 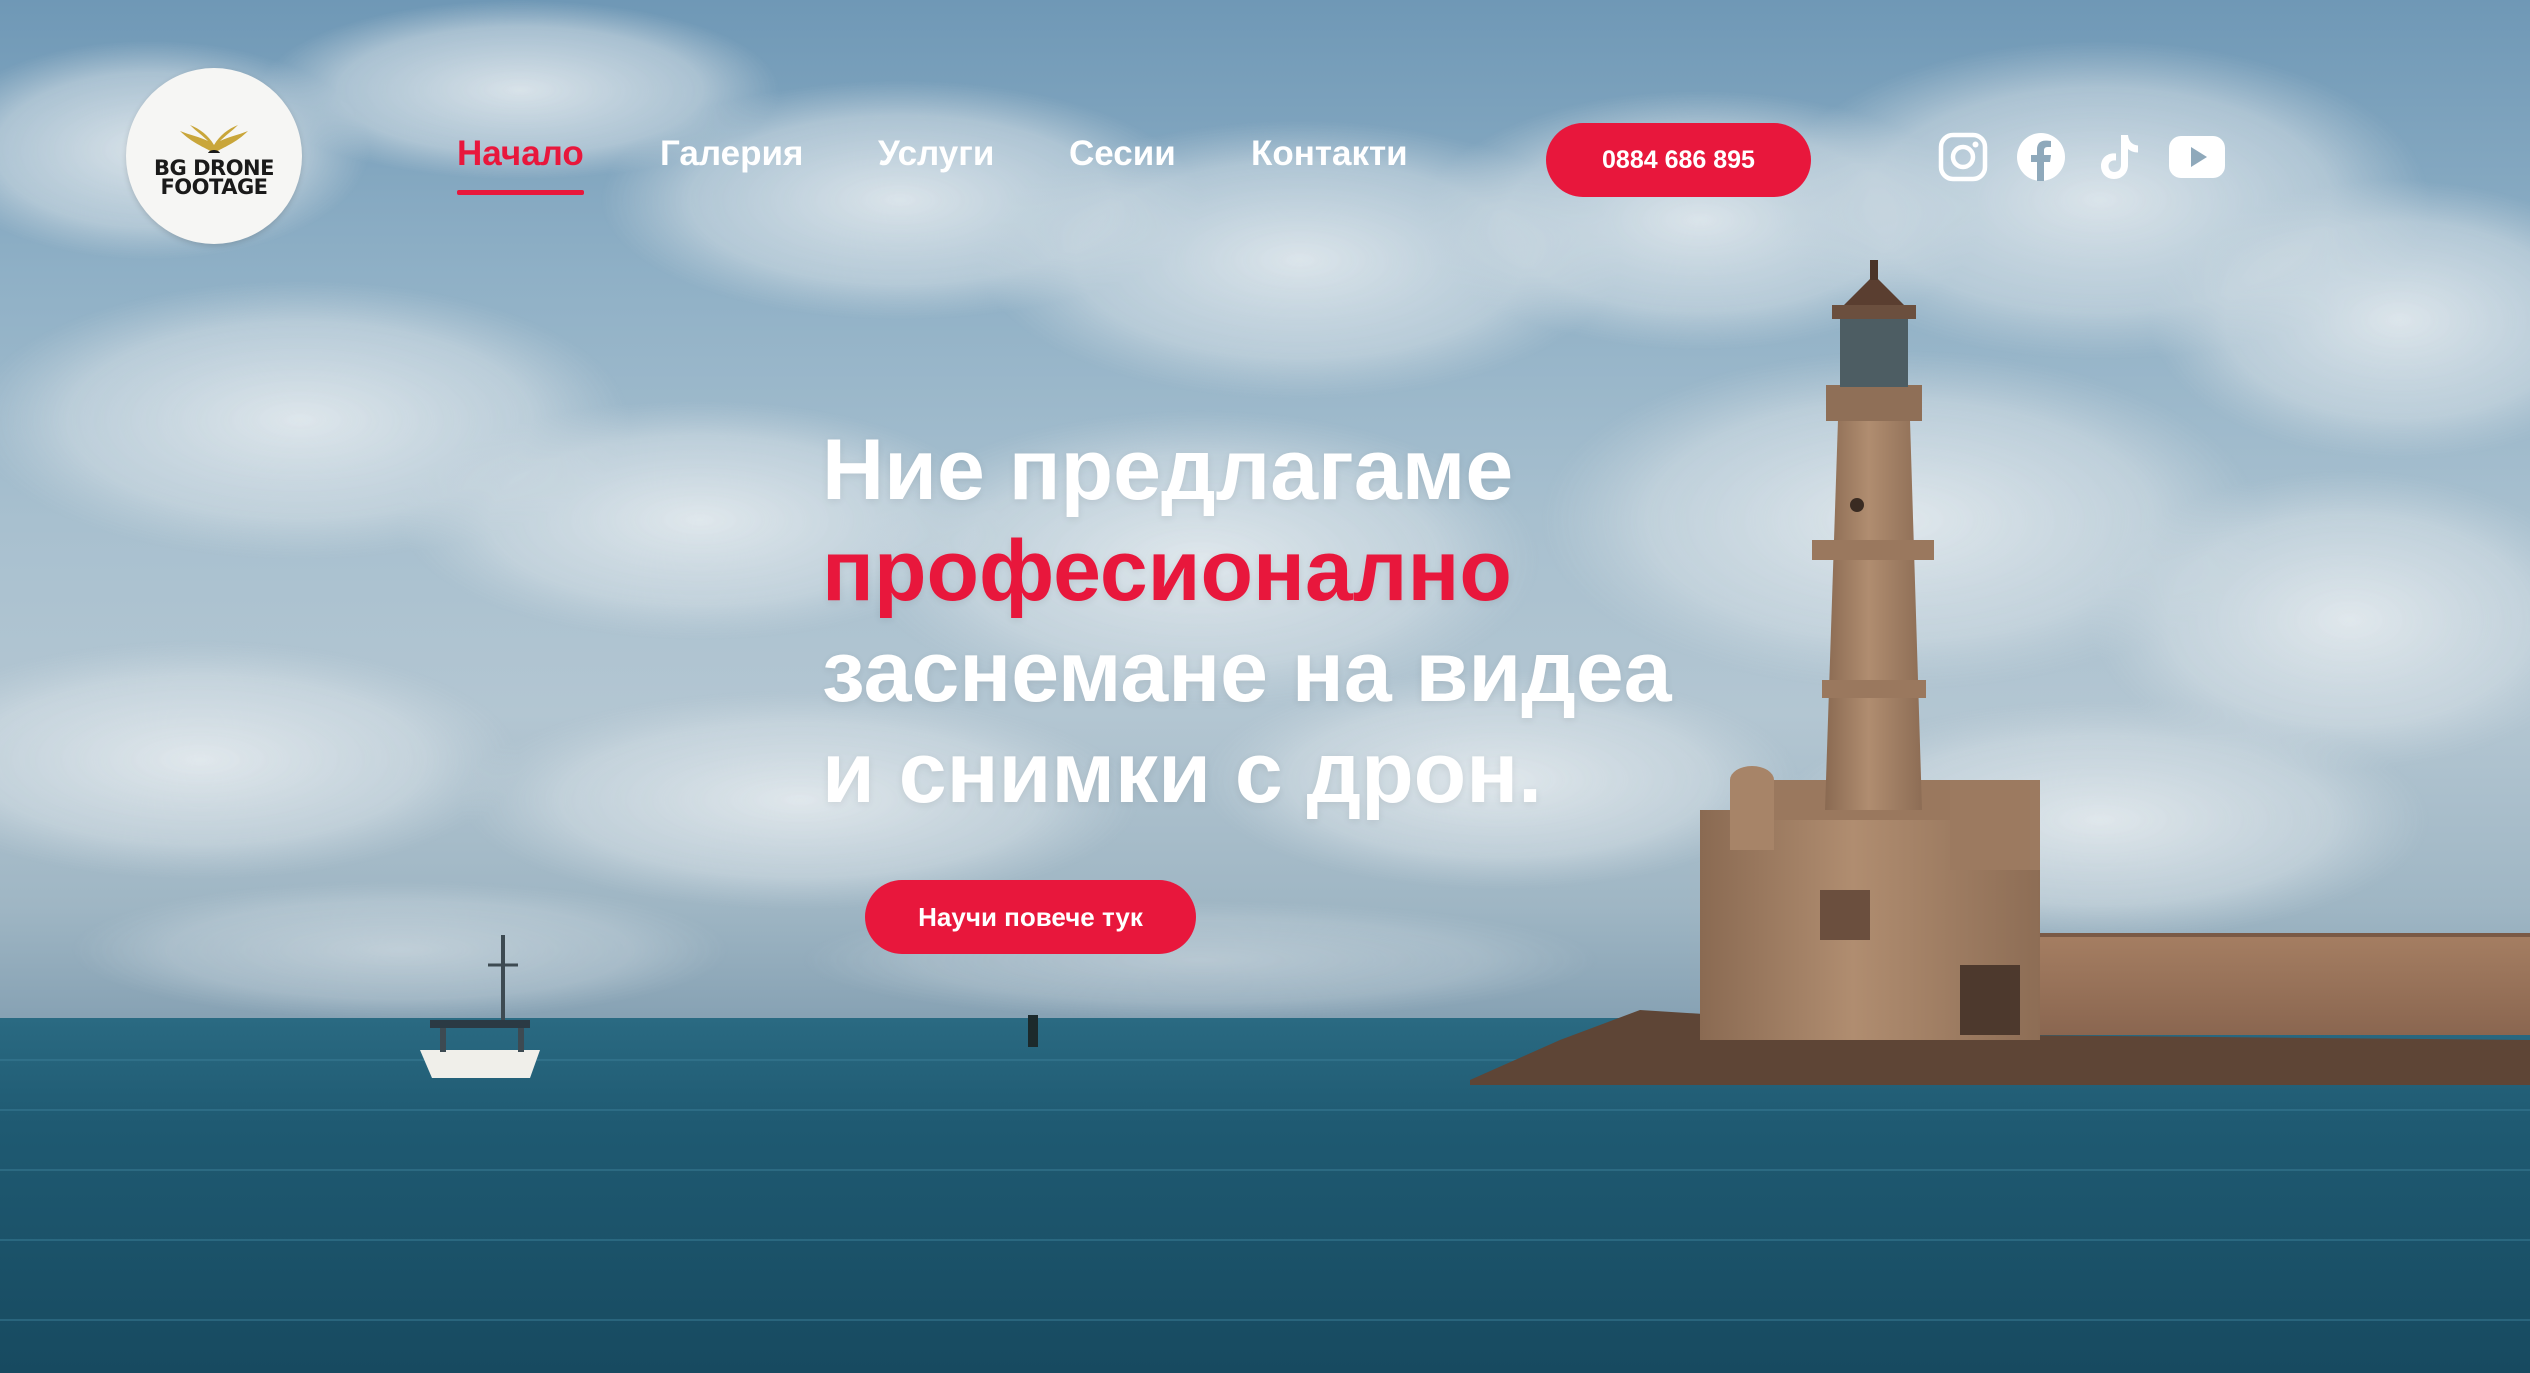 What do you see at coordinates (1168, 470) in the screenshot?
I see `headline-line-1: Ние предлагаме` at bounding box center [1168, 470].